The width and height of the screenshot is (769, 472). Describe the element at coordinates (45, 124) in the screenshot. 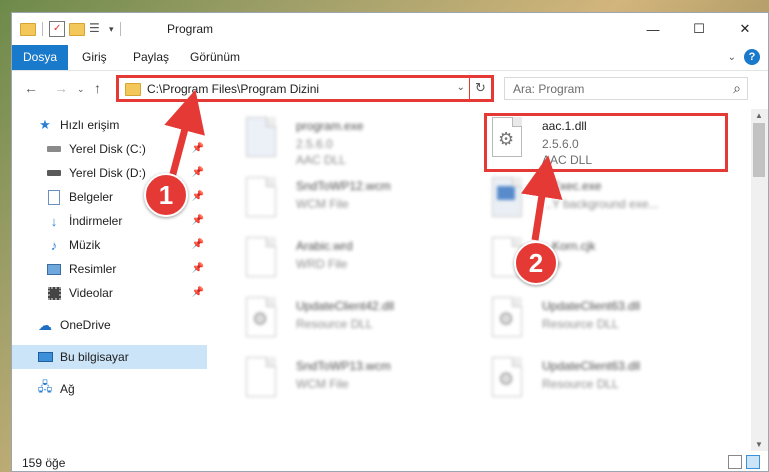

I see `star-icon: ★` at that location.